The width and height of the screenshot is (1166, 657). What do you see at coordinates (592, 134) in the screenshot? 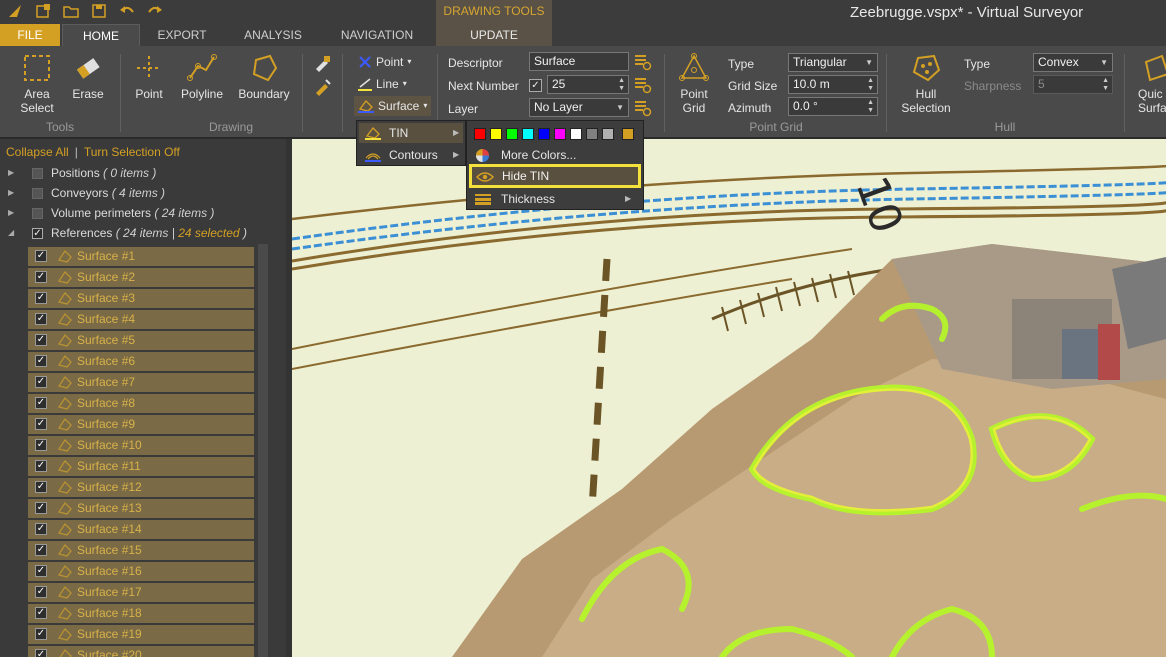
I see `color-swatch-gray` at bounding box center [592, 134].